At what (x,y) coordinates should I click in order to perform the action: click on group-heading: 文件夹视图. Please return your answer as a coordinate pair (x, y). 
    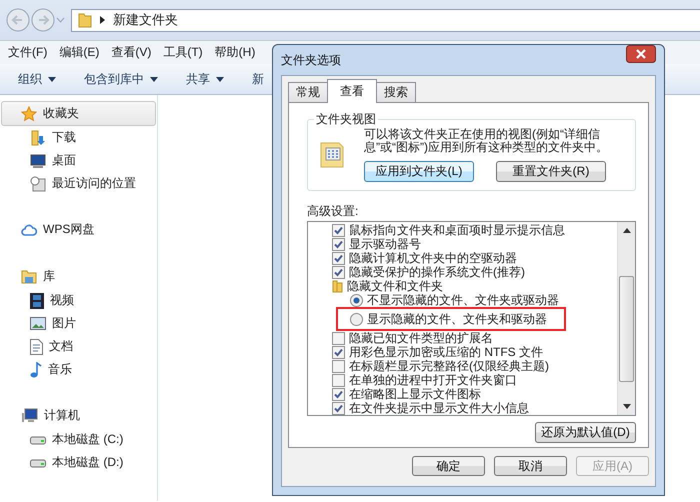
    Looking at the image, I should click on (346, 119).